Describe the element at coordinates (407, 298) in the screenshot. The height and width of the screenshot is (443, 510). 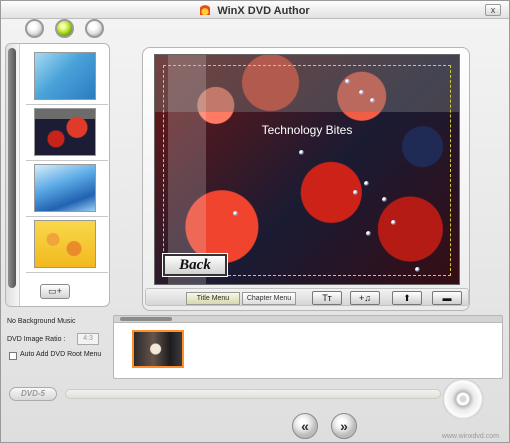
I see `move-up-button: ⬆` at that location.